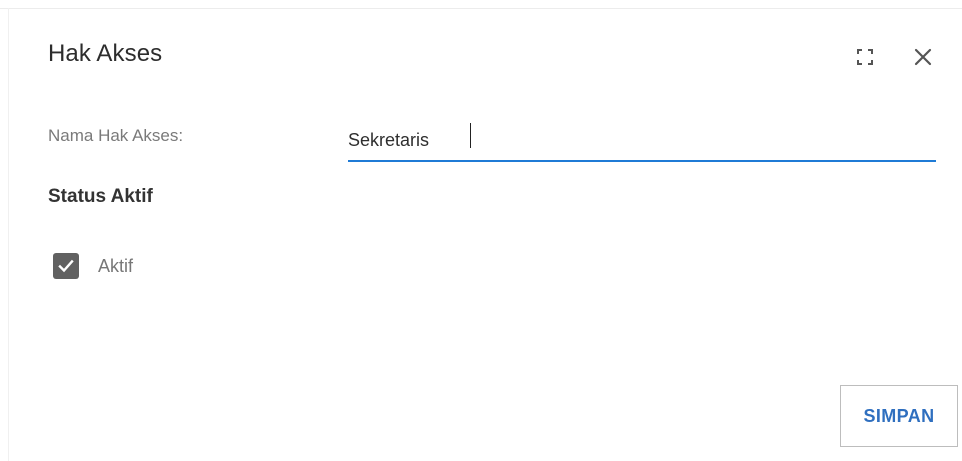  Describe the element at coordinates (899, 416) in the screenshot. I see `save-button: SIMPAN` at that location.